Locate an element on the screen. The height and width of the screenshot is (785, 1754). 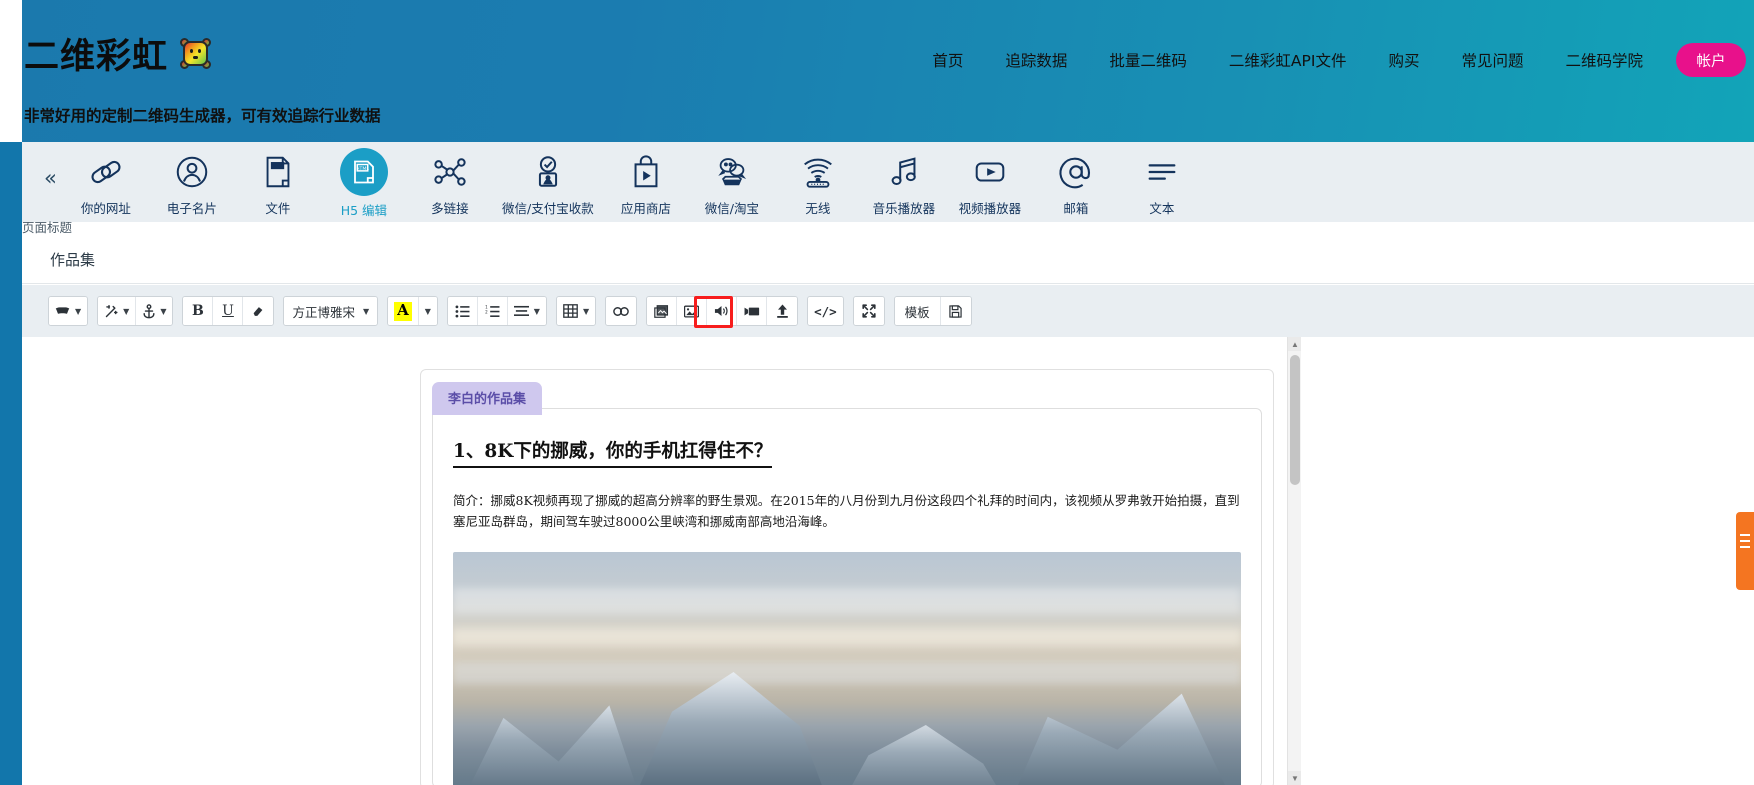
toolbar-group-fullscreen is located at coordinates (868, 311).